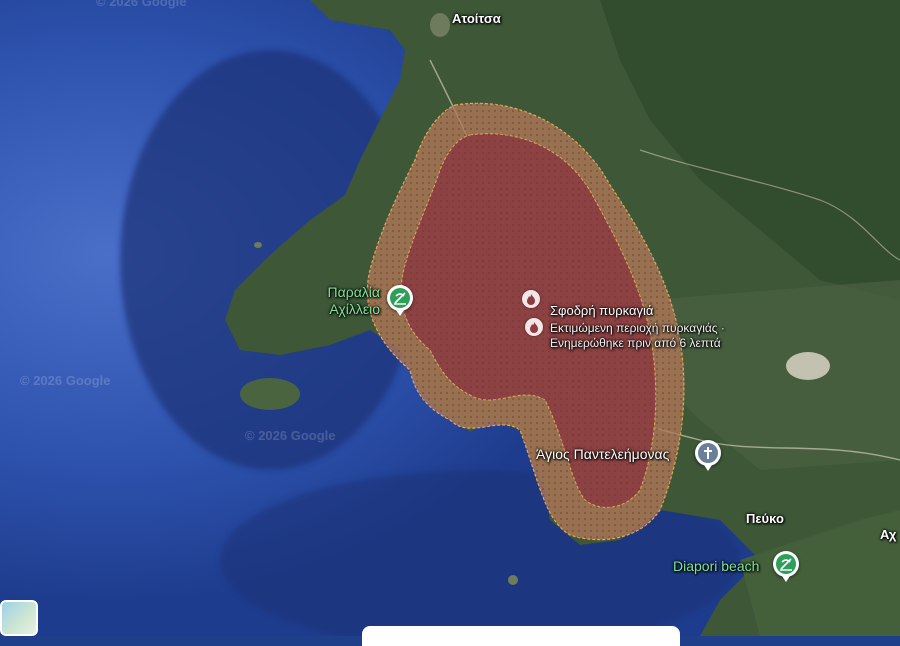 Image resolution: width=900 pixels, height=646 pixels. Describe the element at coordinates (765, 518) in the screenshot. I see `place-label-peuko: Πεύκο` at that location.